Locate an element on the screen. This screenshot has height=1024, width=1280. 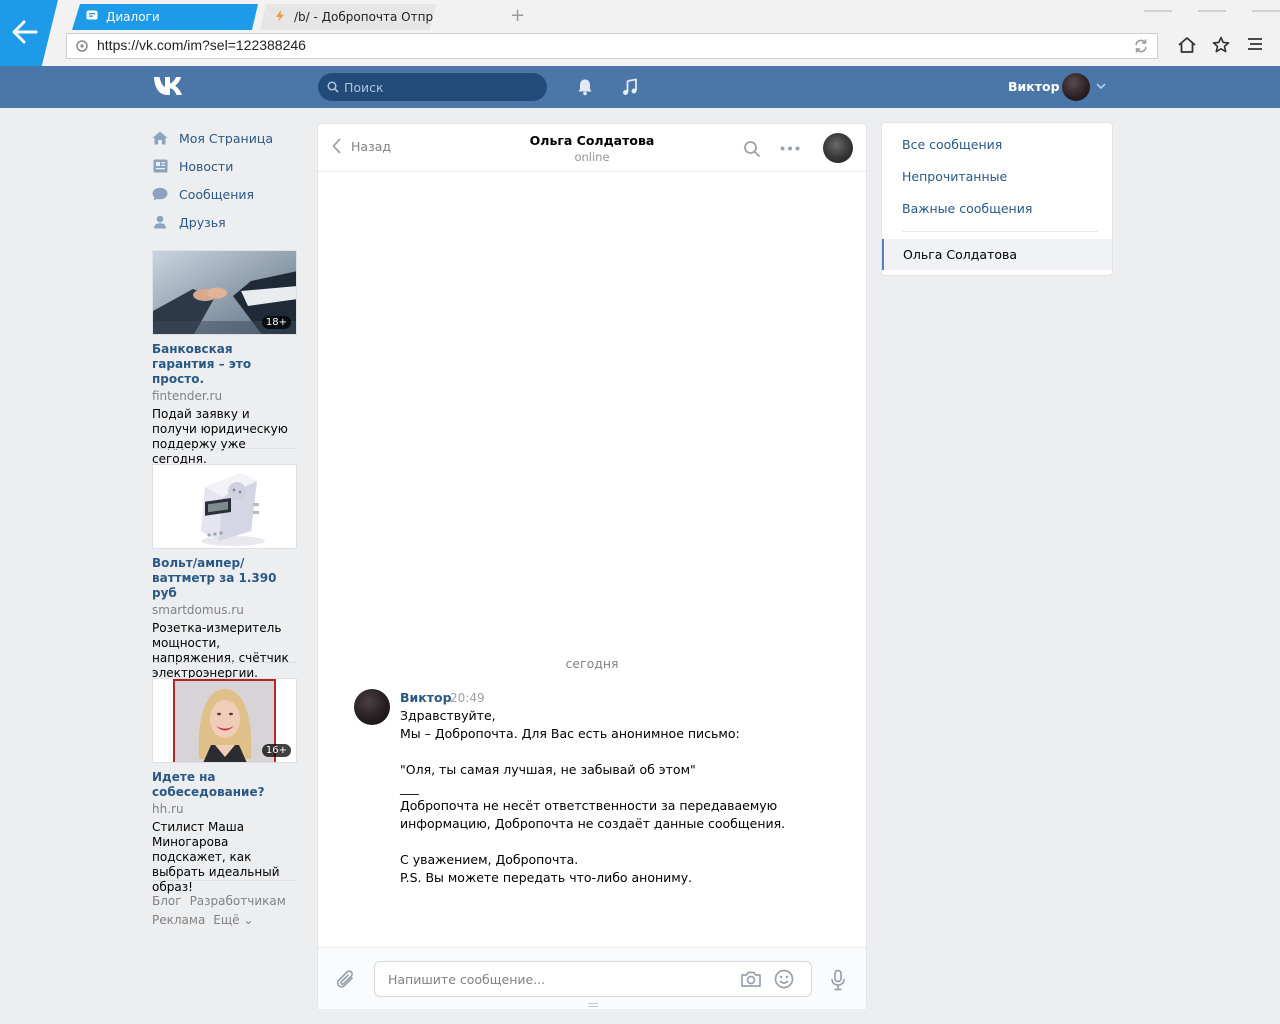
footer-links: Блог Разработчикам Реклама Ещё ⌄ is located at coordinates (224, 911).